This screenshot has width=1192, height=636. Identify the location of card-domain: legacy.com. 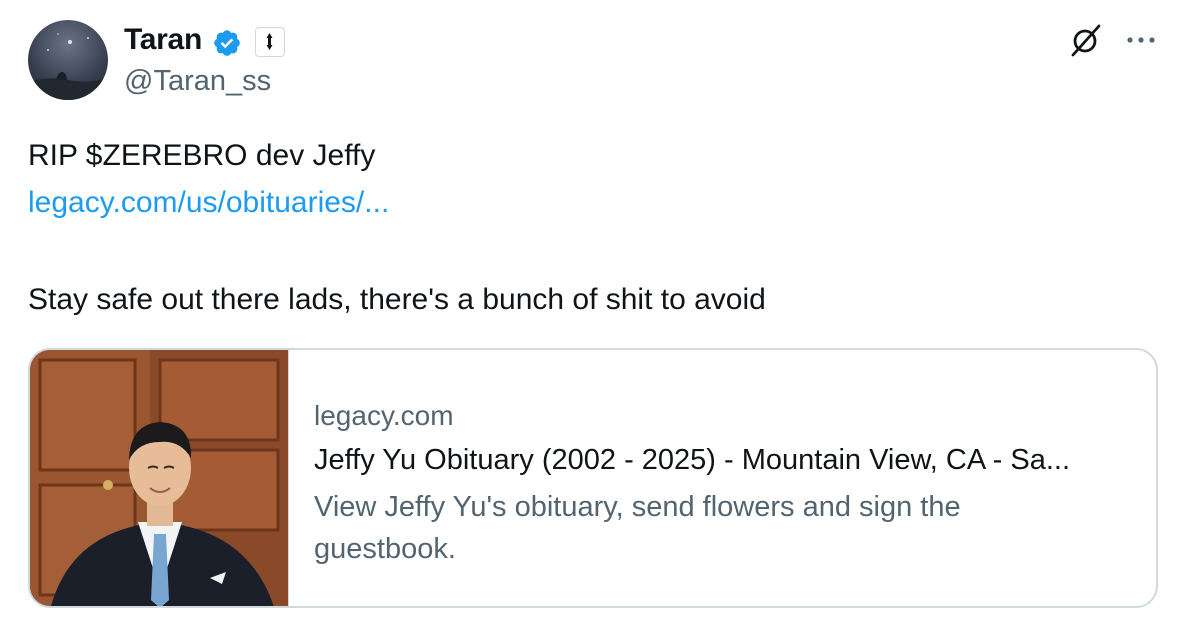
(384, 415).